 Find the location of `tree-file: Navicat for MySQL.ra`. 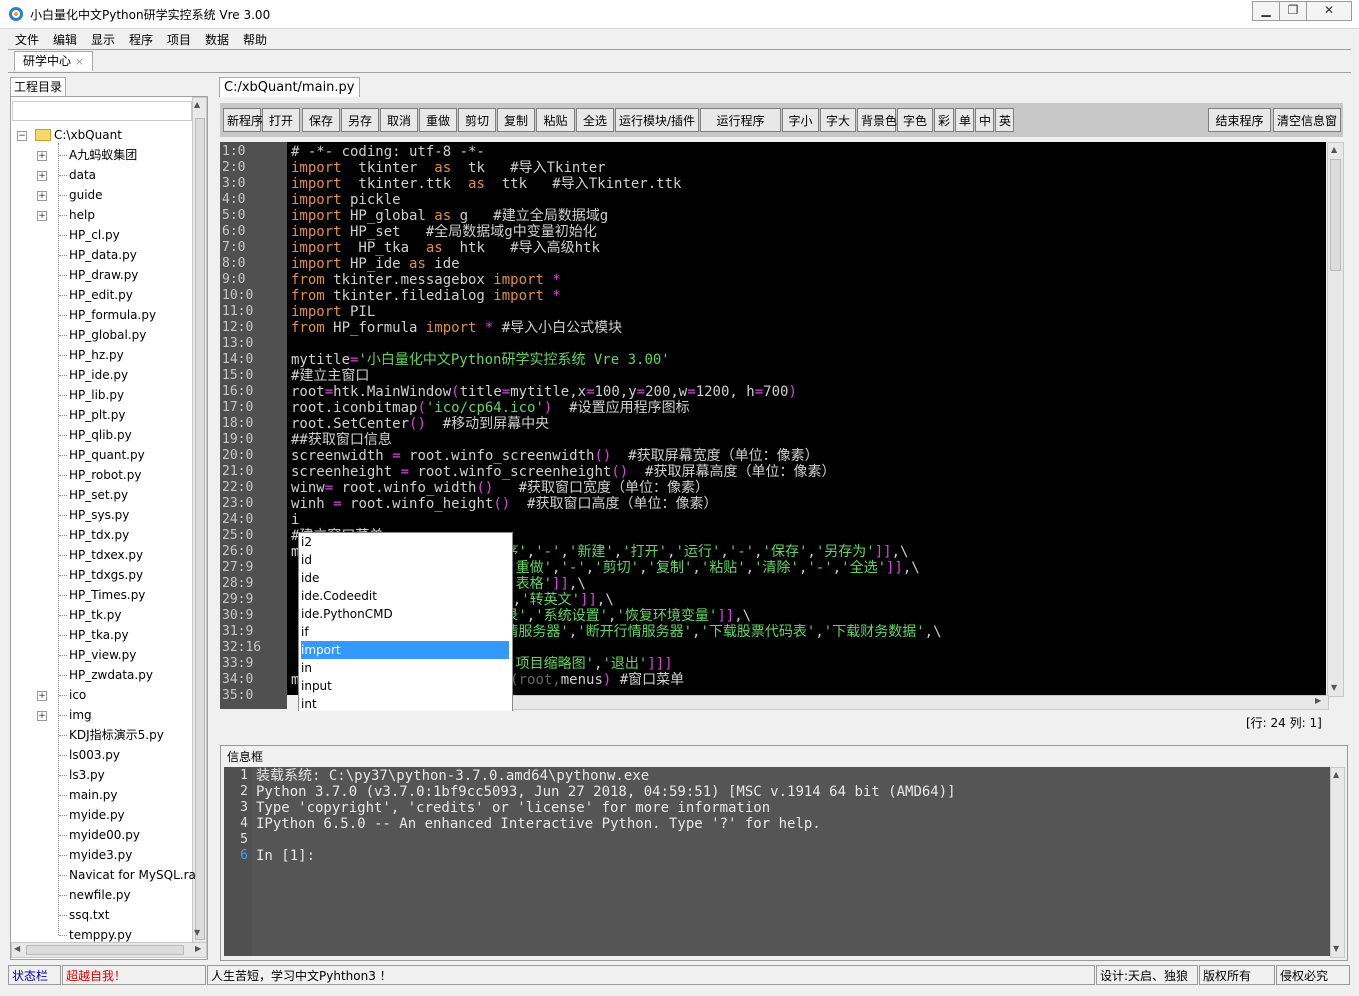

tree-file: Navicat for MySQL.ra is located at coordinates (103, 875).